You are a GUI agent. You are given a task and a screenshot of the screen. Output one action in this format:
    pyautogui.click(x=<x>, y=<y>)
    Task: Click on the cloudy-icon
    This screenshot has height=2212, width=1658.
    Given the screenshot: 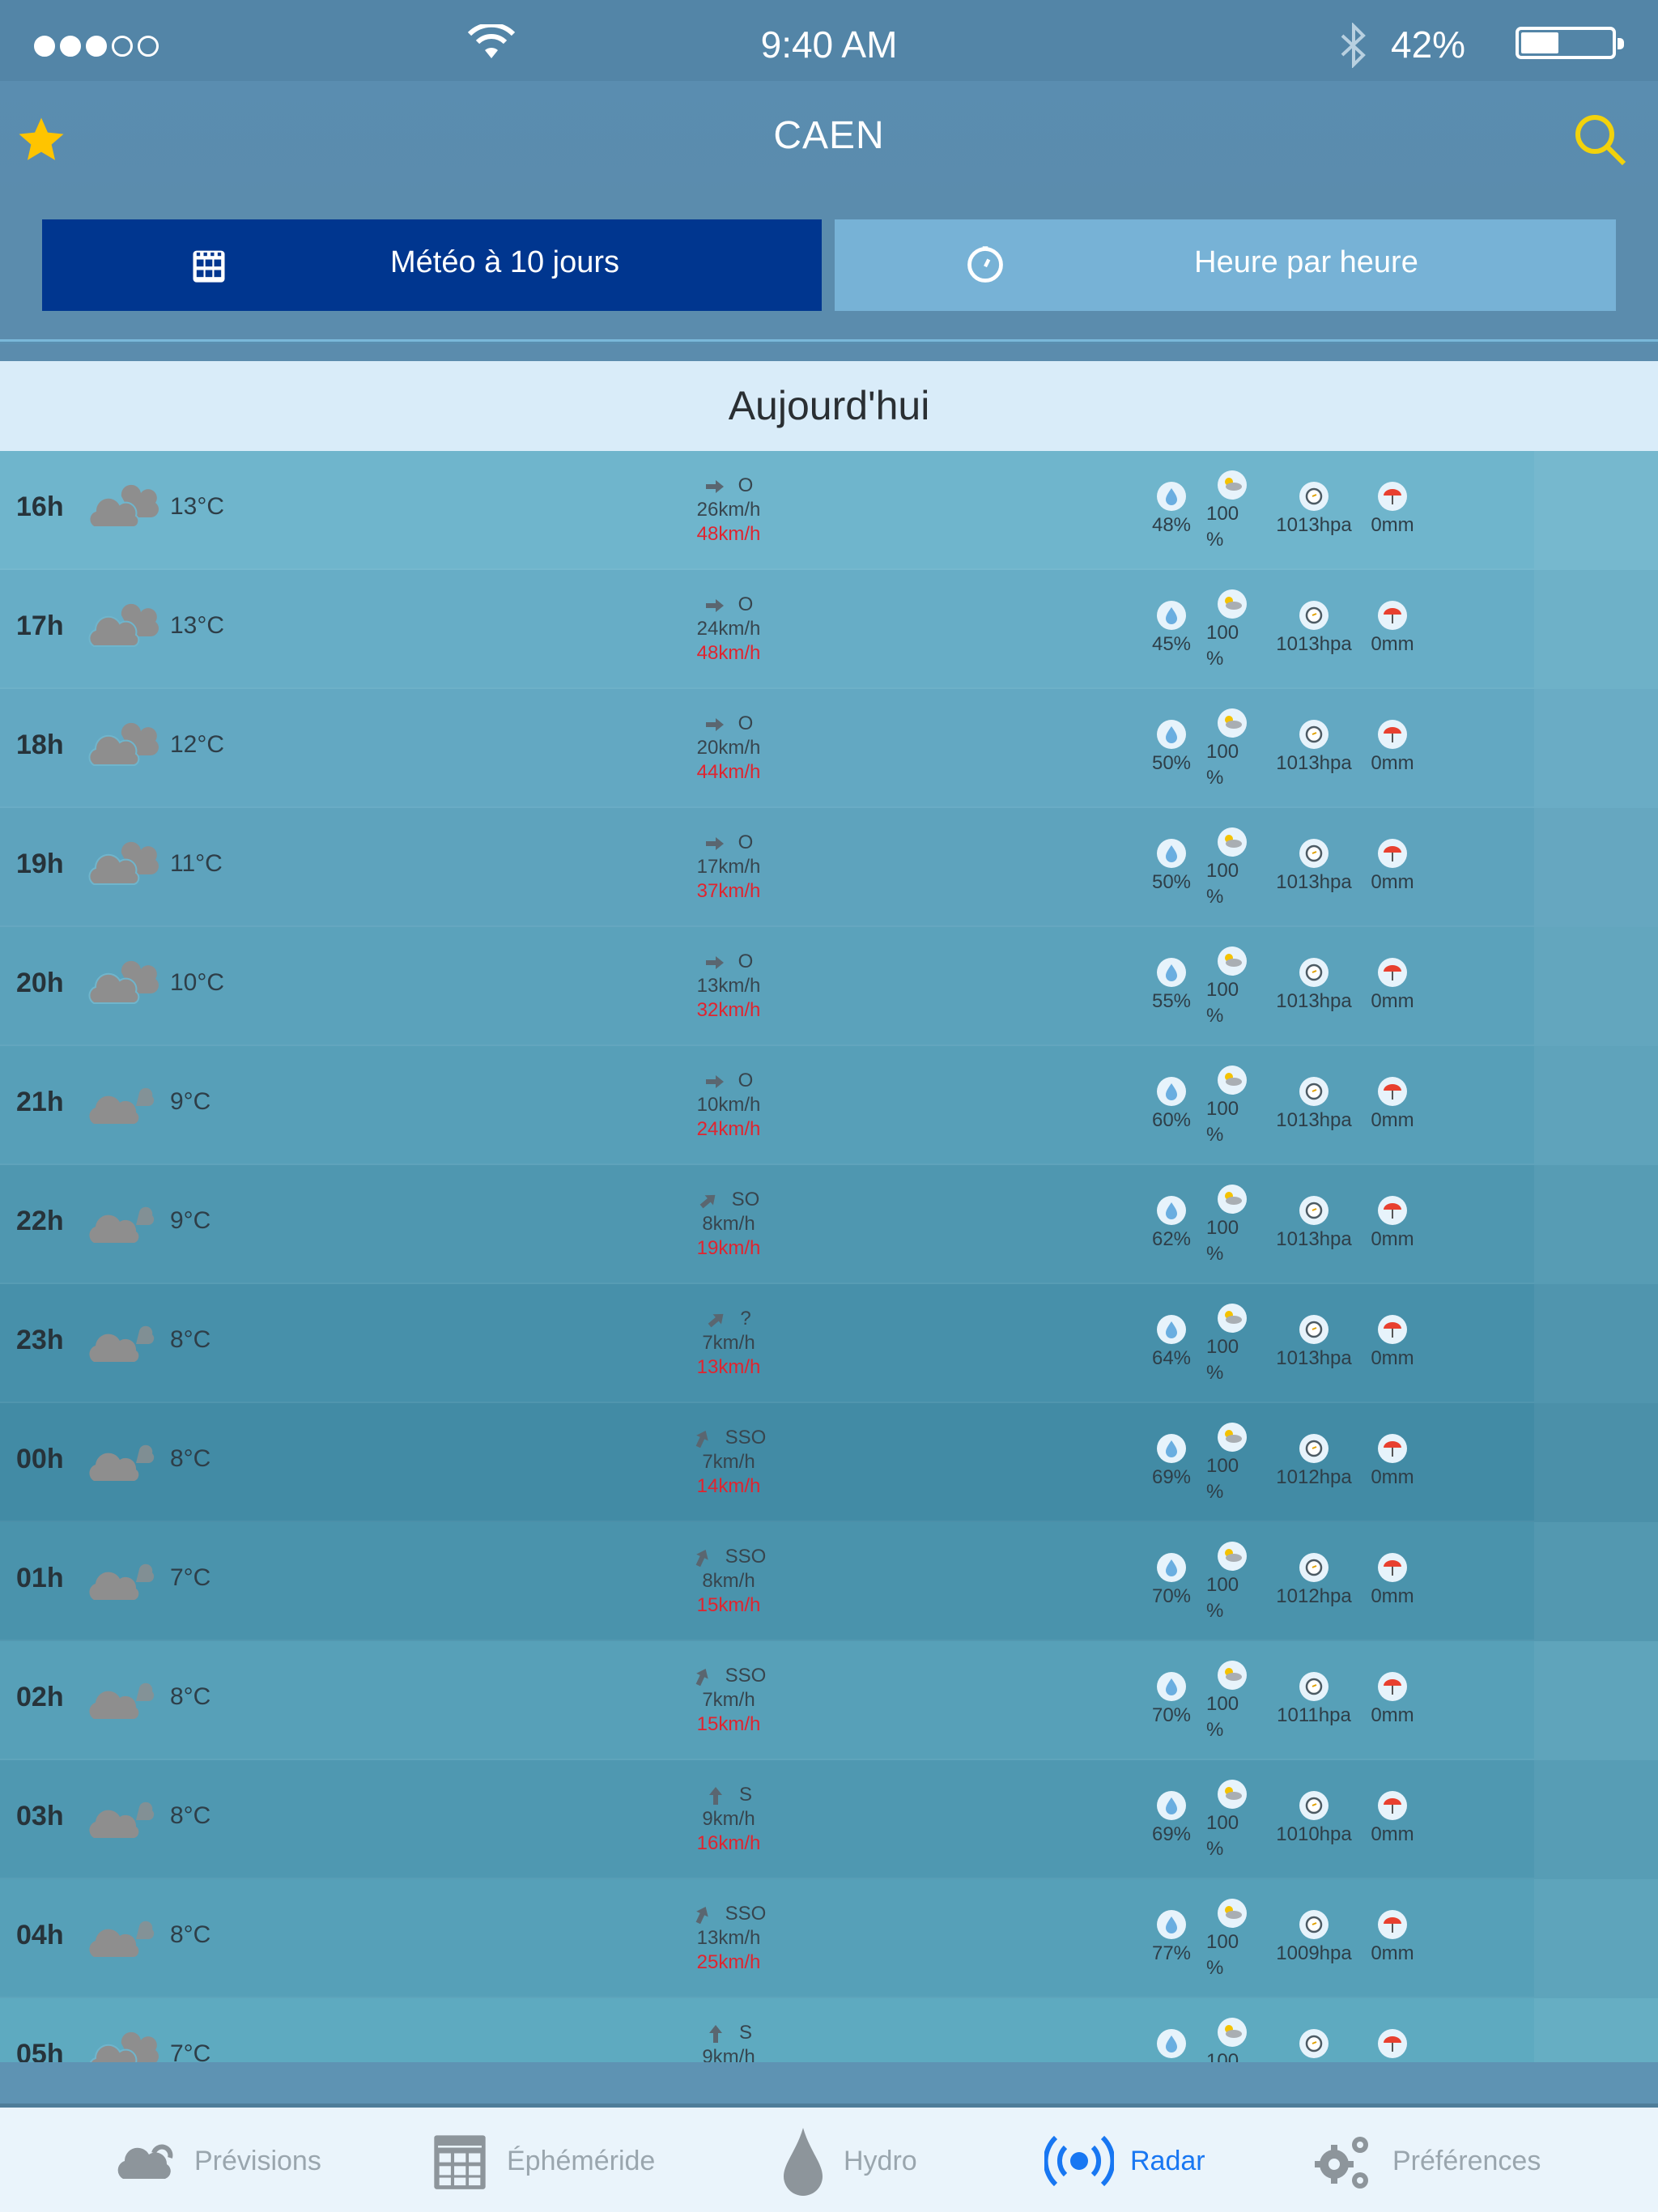 What is the action you would take?
    pyautogui.click(x=123, y=744)
    